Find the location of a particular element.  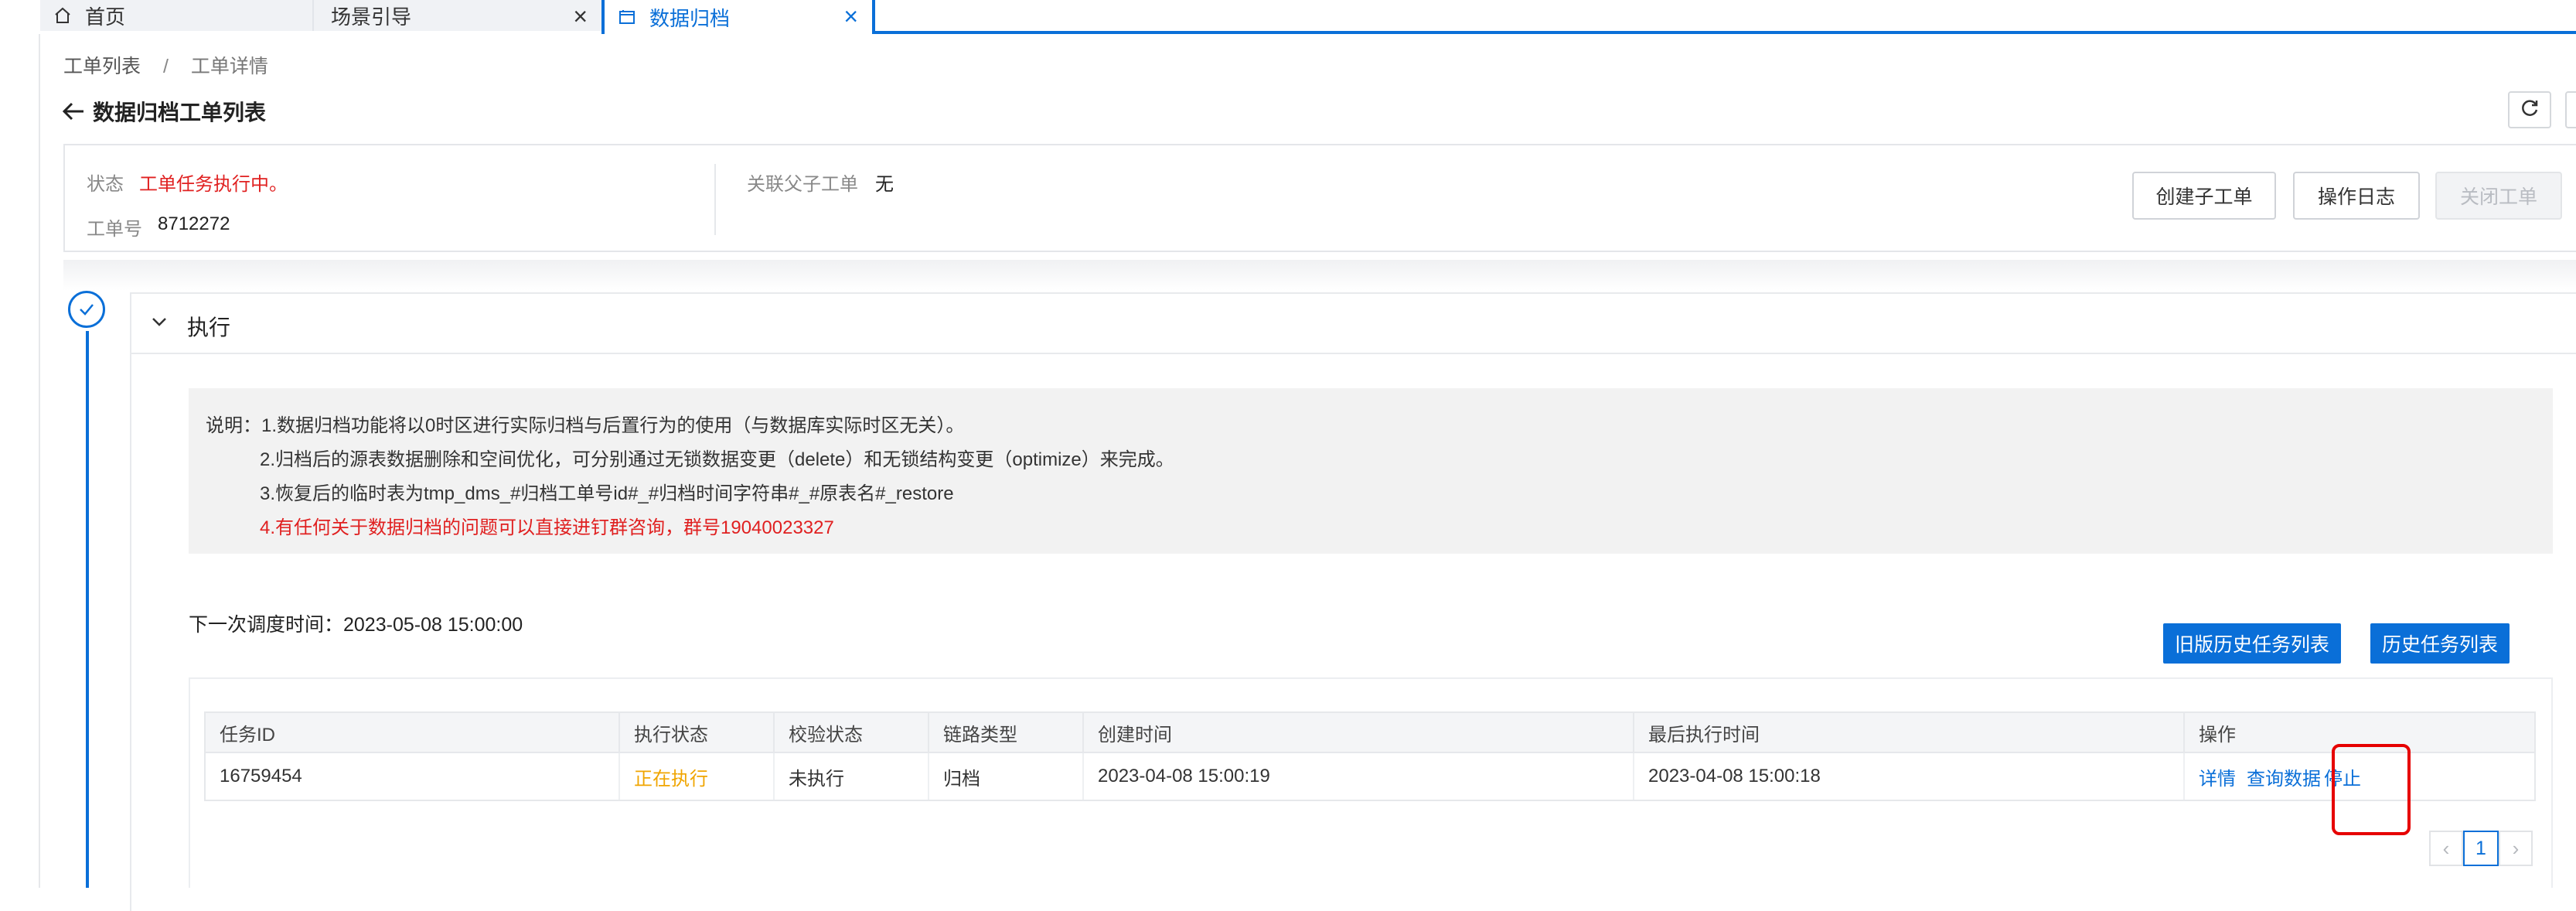

table-header-row: 任务ID 执行状态 校验状态 链路类型 创建时间 最后执行时间 操作 is located at coordinates (1370, 732).